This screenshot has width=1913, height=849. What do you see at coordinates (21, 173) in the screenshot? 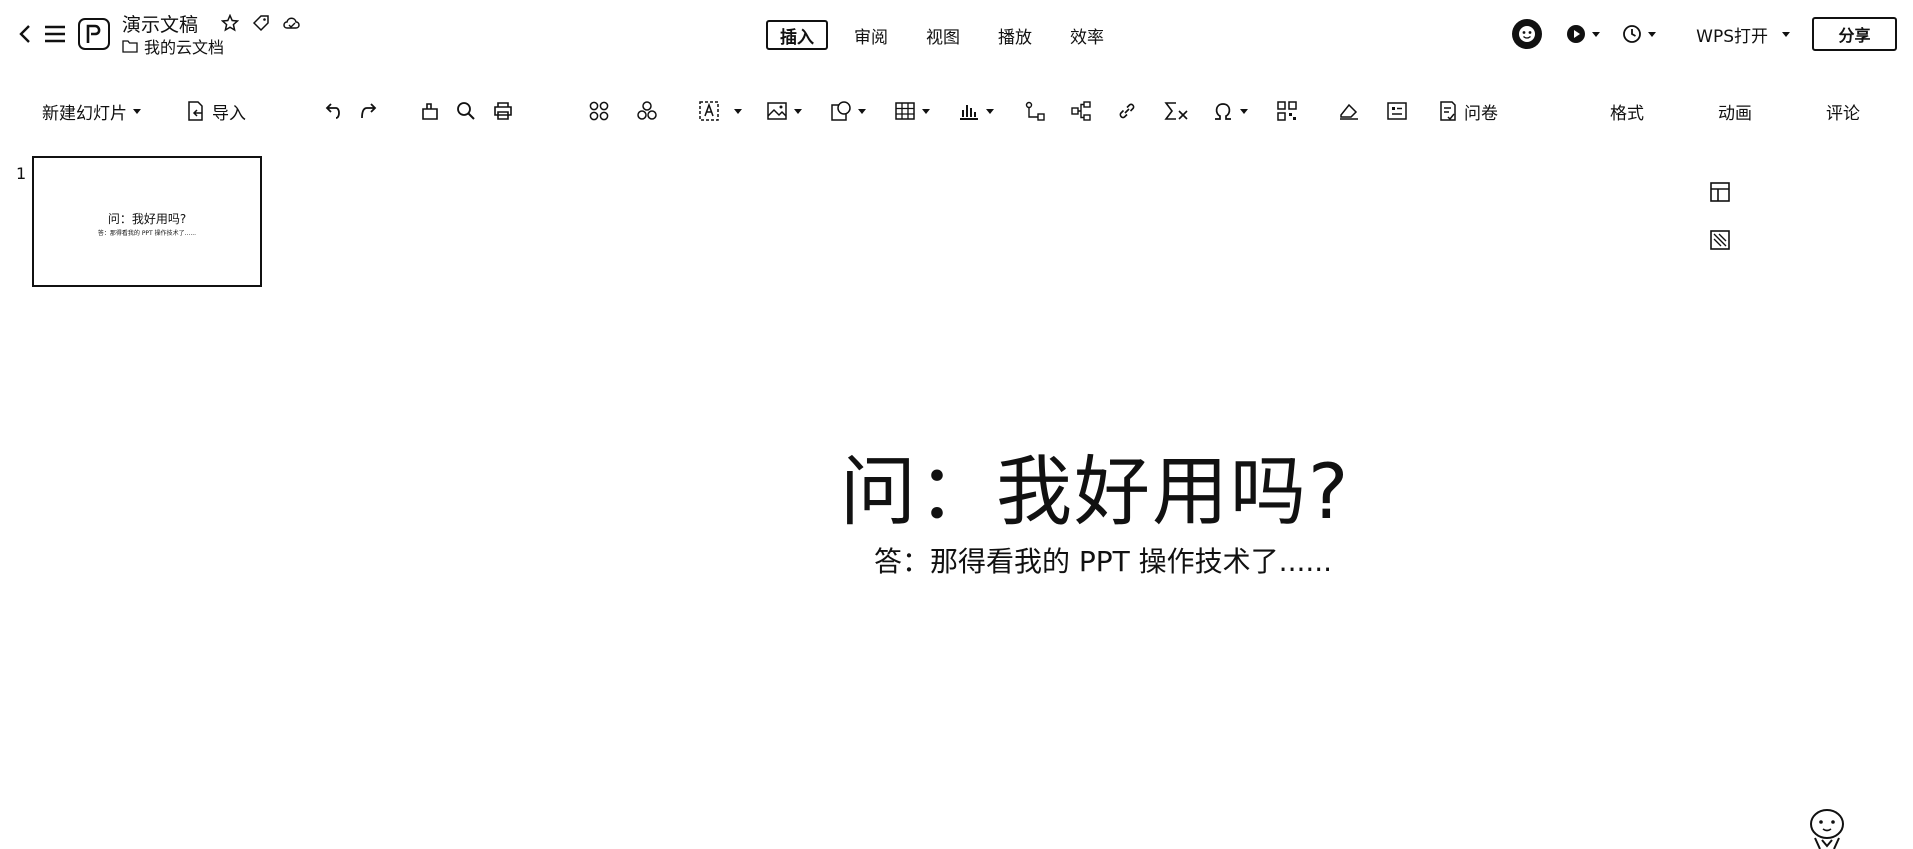
I see `slide-number: 1` at bounding box center [21, 173].